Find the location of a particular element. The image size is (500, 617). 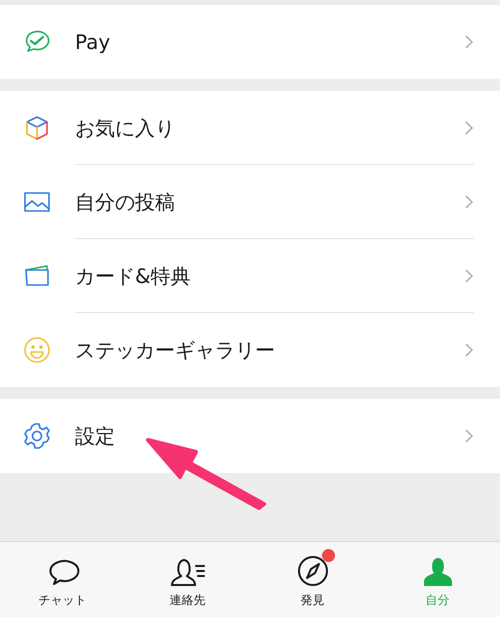

cube-icon is located at coordinates (37, 128).